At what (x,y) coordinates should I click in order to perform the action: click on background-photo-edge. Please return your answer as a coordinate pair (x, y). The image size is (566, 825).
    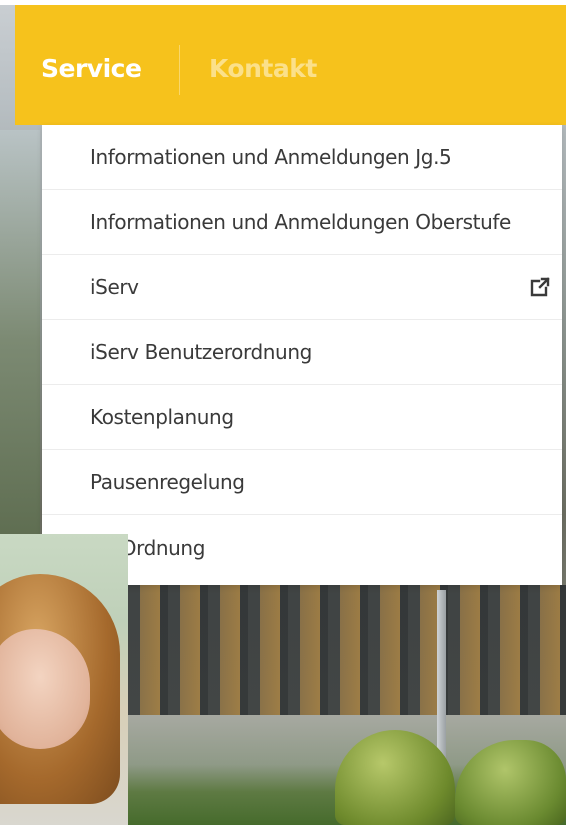
    Looking at the image, I should click on (20, 340).